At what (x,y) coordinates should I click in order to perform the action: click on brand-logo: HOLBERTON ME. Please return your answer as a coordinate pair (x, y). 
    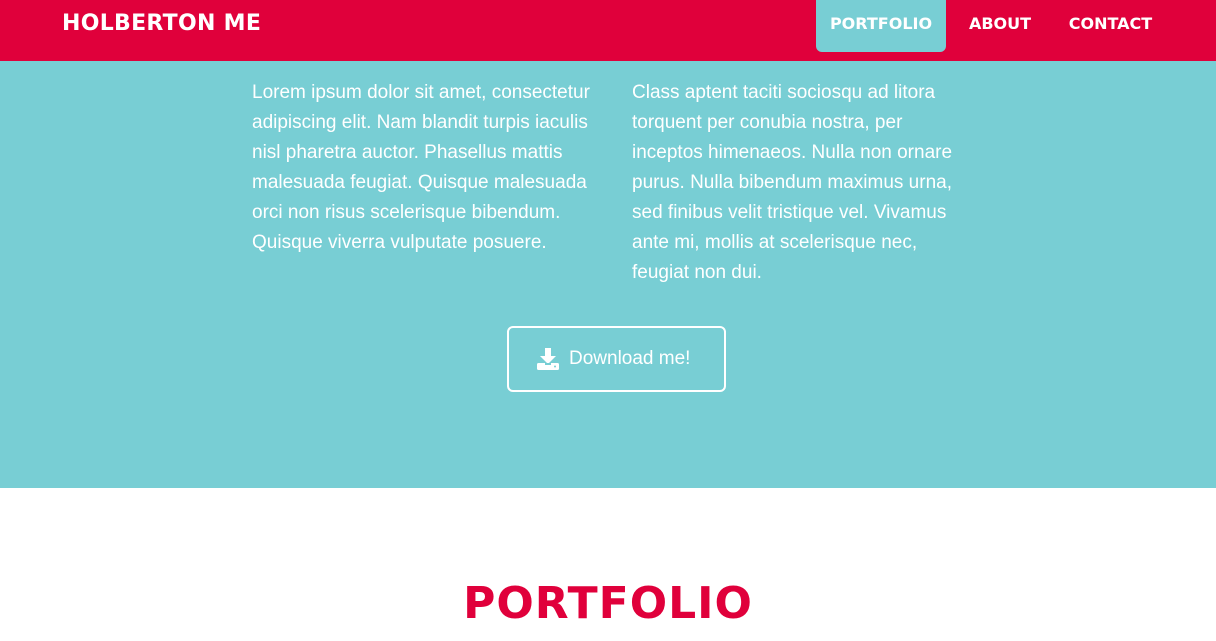
    Looking at the image, I should click on (161, 24).